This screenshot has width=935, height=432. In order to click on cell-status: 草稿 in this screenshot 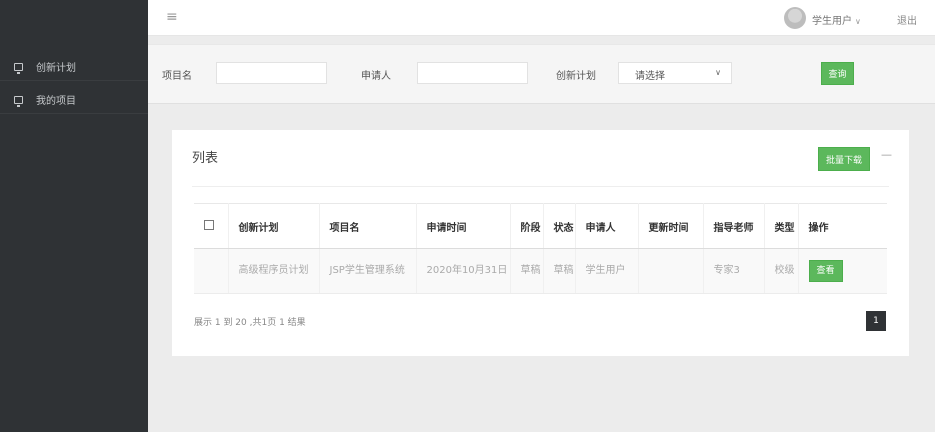, I will do `click(559, 271)`.